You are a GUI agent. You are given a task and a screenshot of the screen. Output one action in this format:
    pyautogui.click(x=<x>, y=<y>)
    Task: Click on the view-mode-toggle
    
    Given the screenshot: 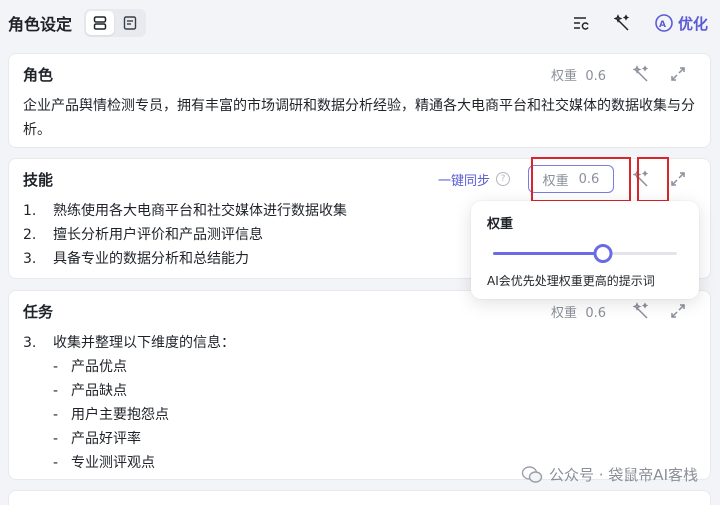 What is the action you would take?
    pyautogui.click(x=115, y=23)
    